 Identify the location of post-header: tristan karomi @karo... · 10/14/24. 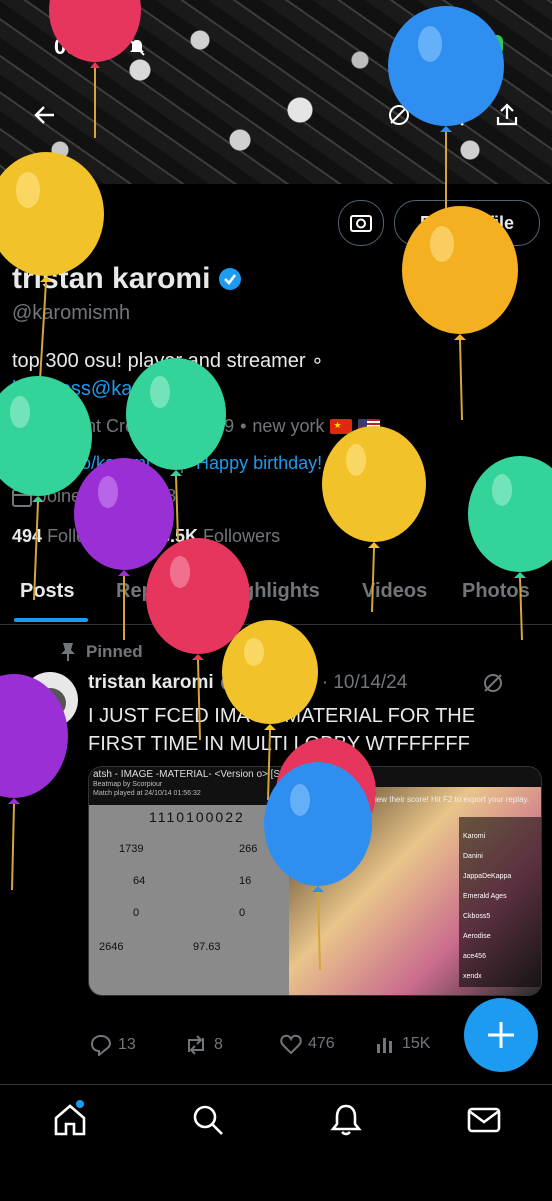
(247, 683).